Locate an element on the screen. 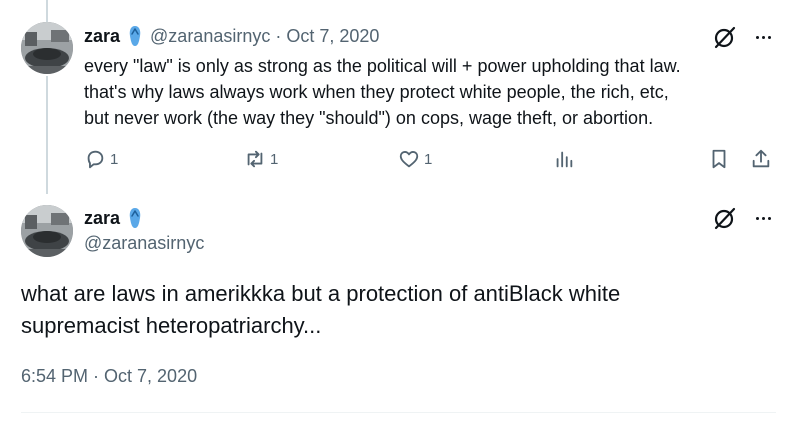 This screenshot has height=423, width=800. reply-button: 1 is located at coordinates (101, 159).